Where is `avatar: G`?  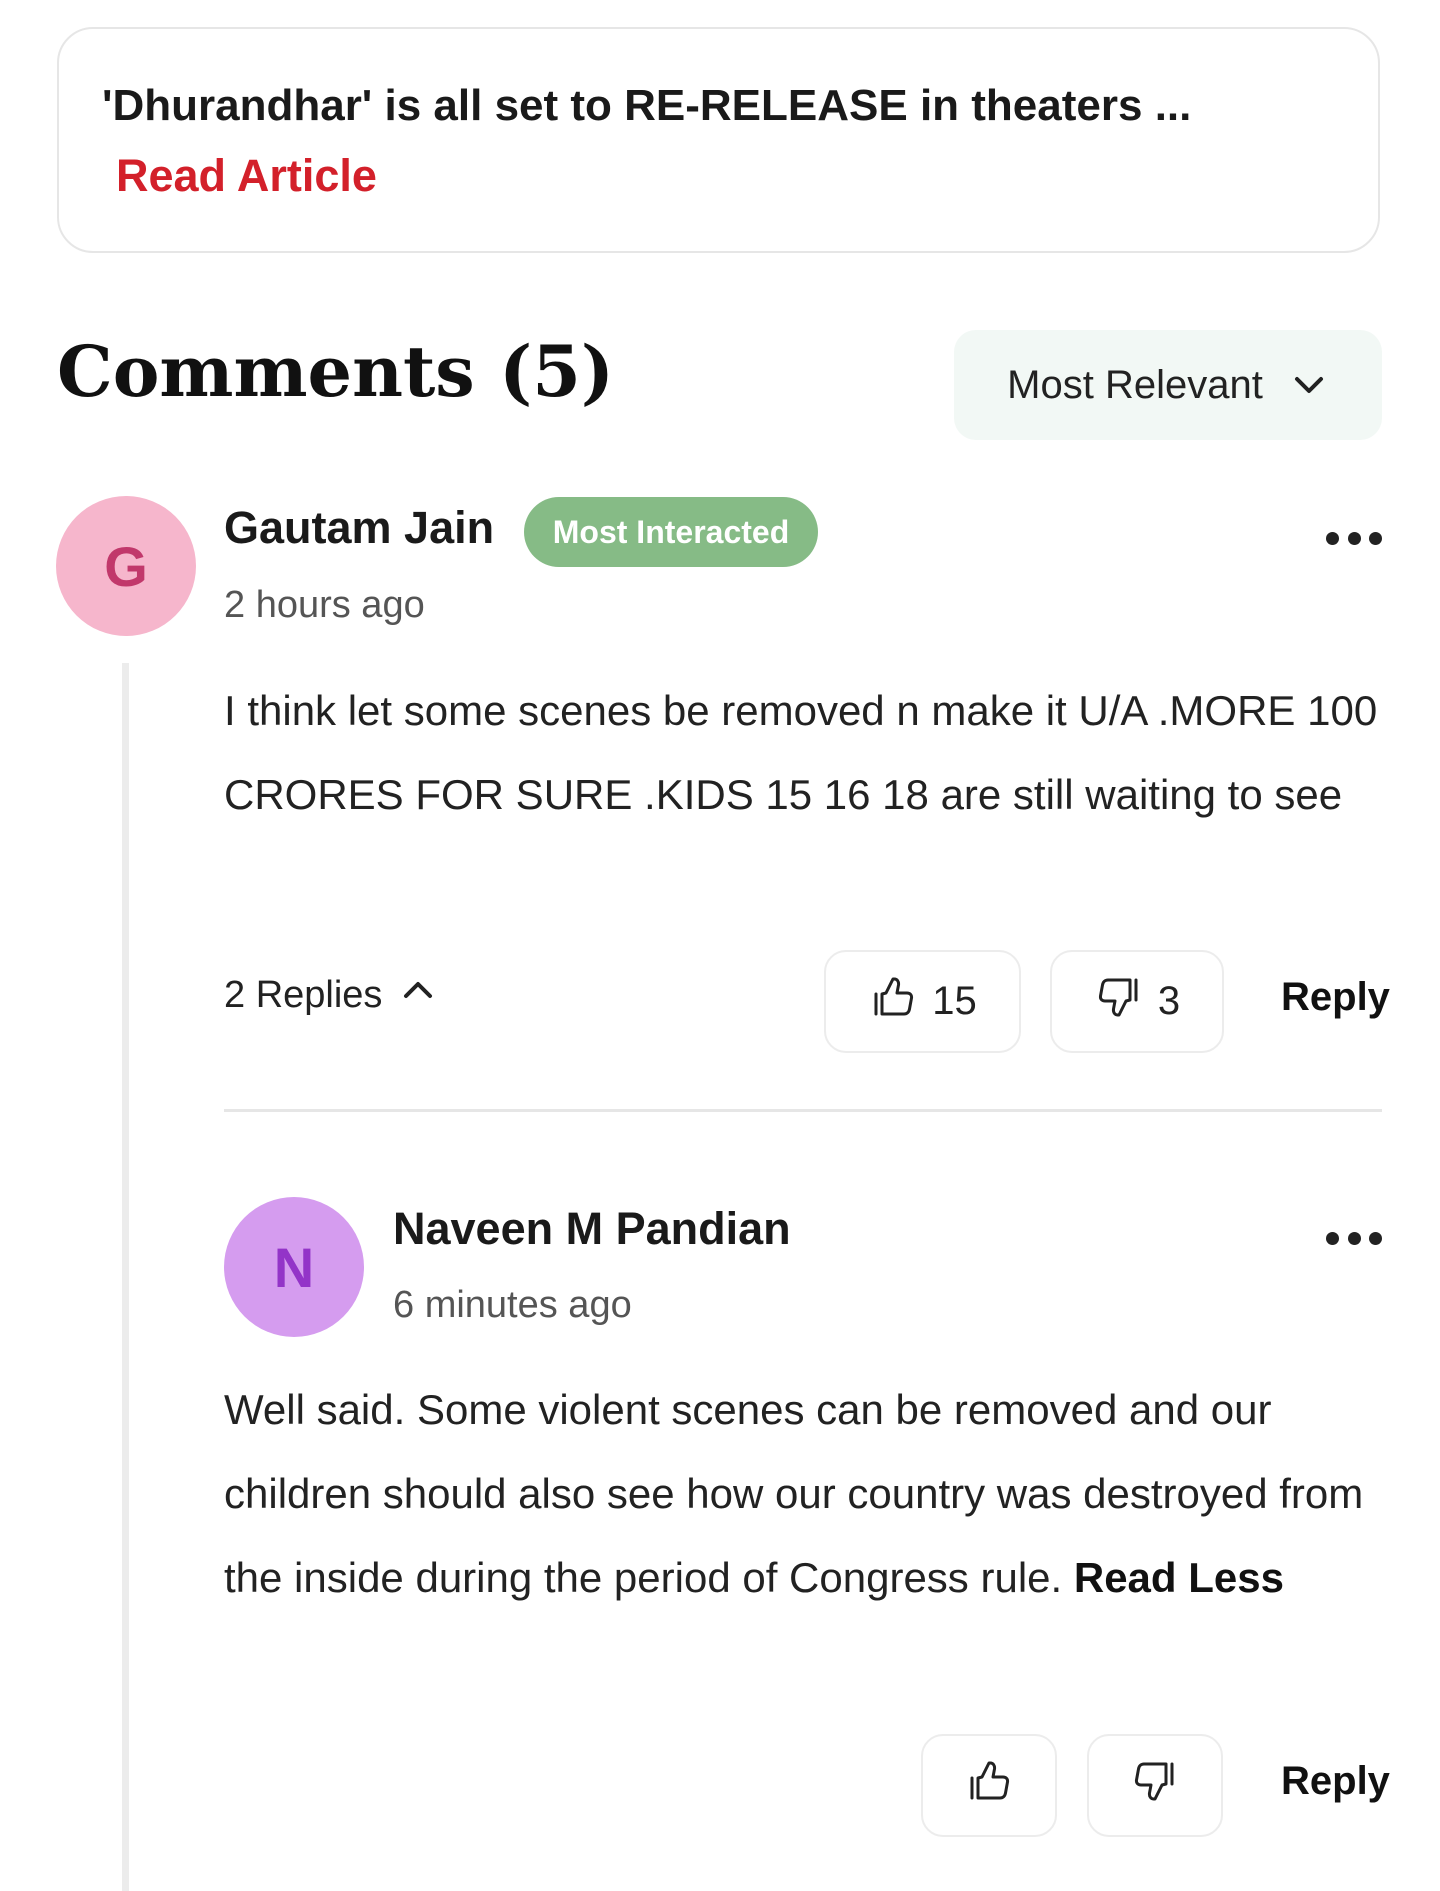
avatar: G is located at coordinates (126, 566).